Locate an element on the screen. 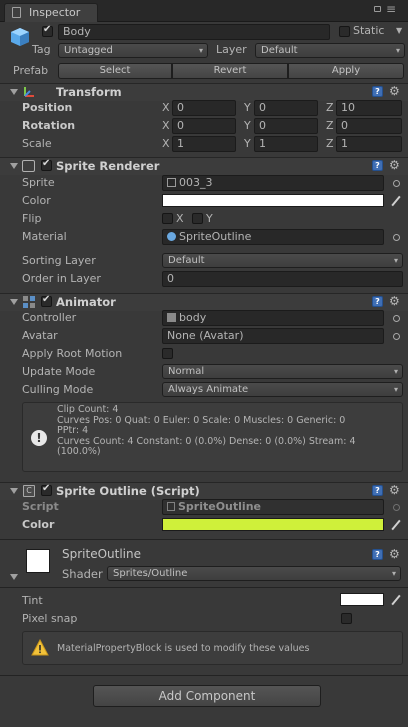 Image resolution: width=408 pixels, height=727 pixels. sorting-layer-dropdown: Default ▾ is located at coordinates (282, 260).